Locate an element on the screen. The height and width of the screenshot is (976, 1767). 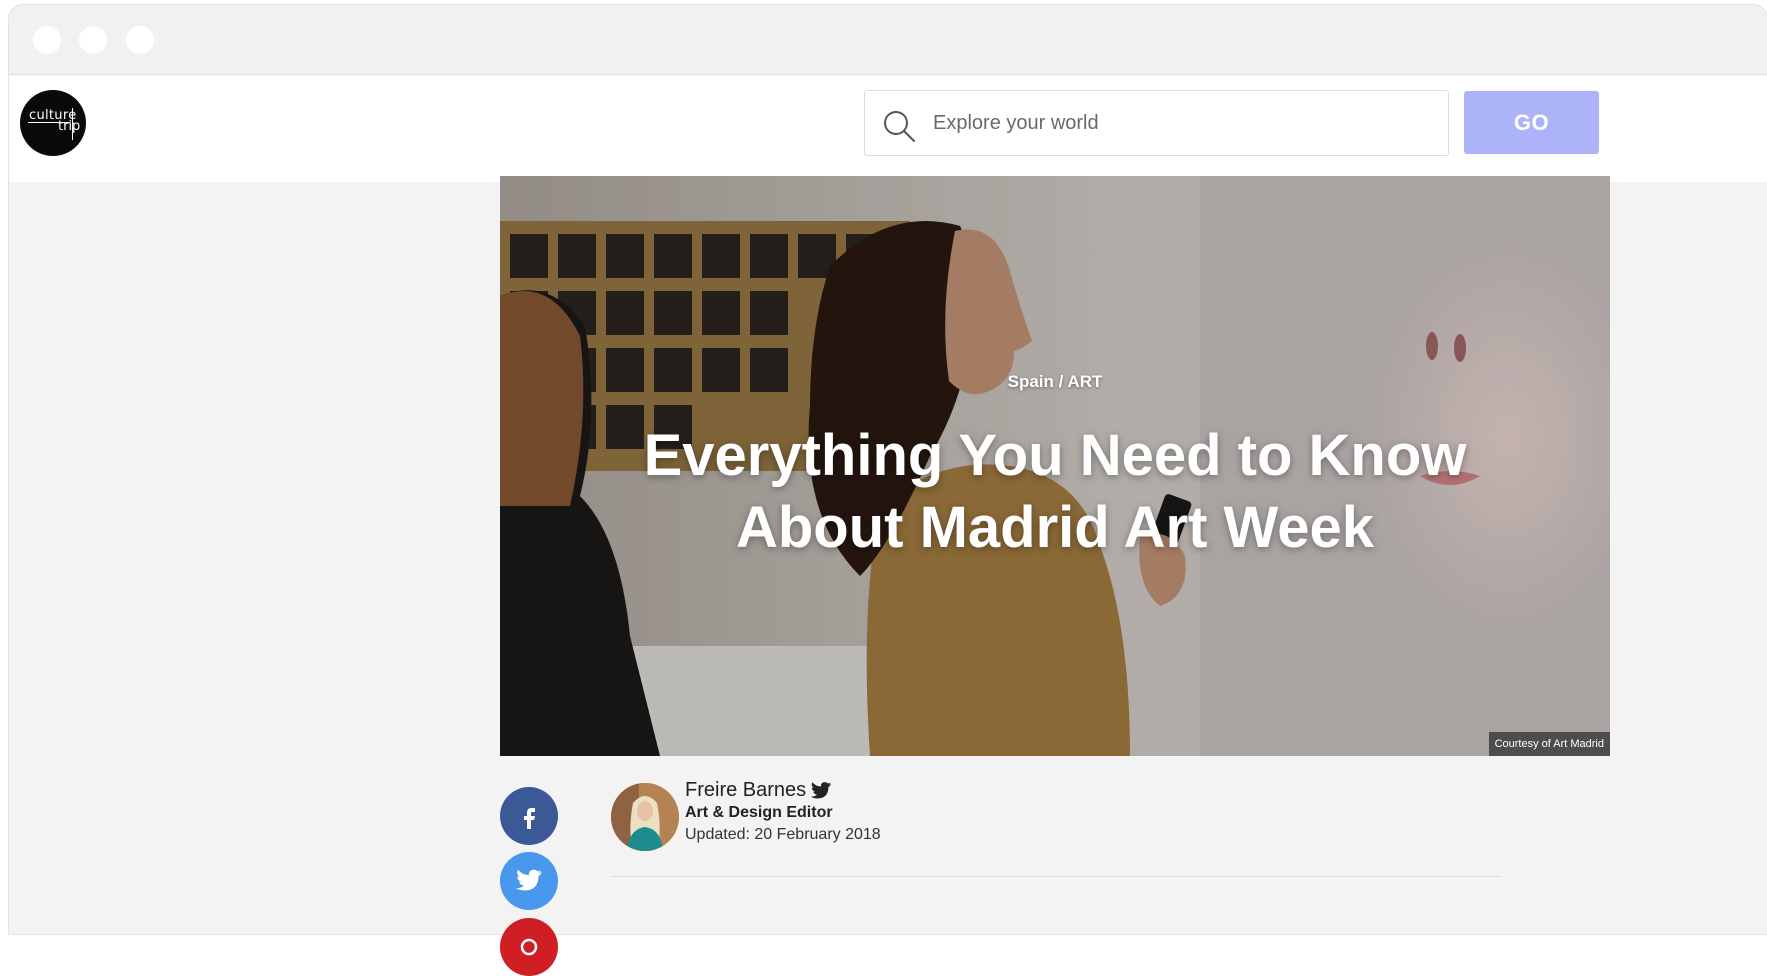
facebook-share-button is located at coordinates (529, 816).